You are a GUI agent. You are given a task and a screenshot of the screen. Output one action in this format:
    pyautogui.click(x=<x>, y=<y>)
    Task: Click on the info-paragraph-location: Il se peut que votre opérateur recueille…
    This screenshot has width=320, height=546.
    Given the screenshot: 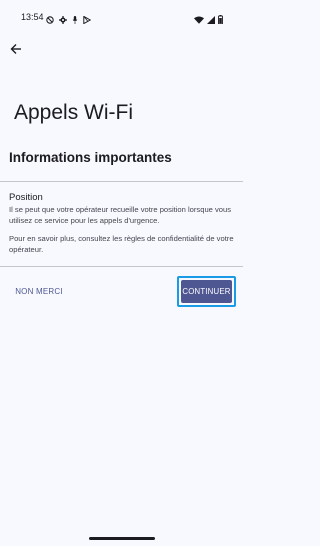 What is the action you would take?
    pyautogui.click(x=120, y=215)
    